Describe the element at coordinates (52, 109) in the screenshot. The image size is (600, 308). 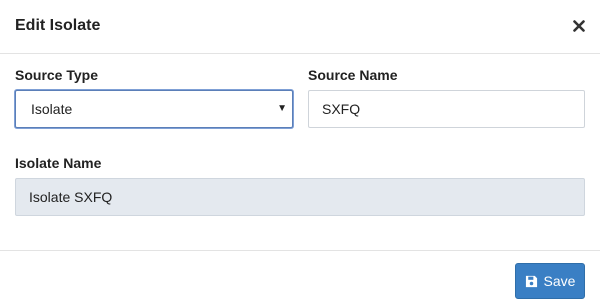
I see `source-type-value: Isolate` at that location.